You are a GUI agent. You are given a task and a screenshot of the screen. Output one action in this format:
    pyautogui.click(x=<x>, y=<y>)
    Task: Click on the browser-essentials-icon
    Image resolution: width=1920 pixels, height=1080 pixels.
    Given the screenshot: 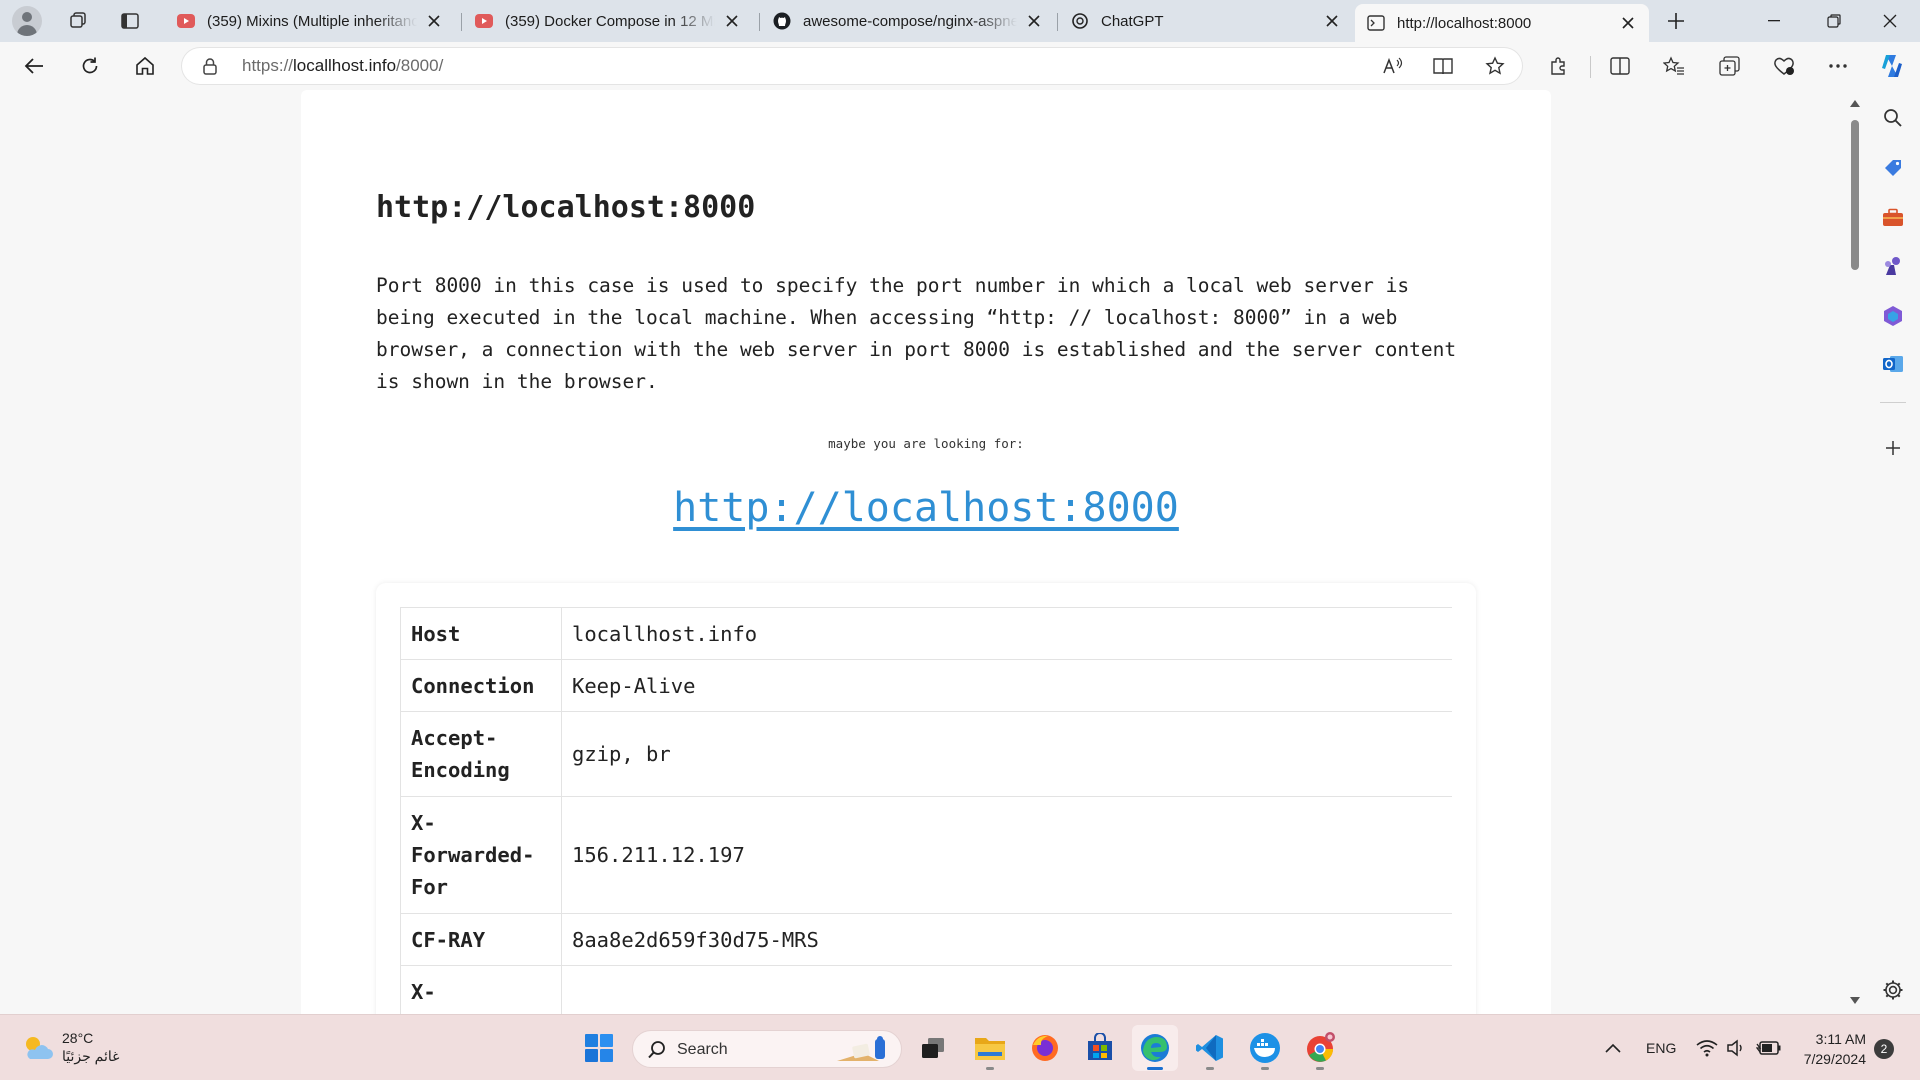 What is the action you would take?
    pyautogui.click(x=1784, y=66)
    